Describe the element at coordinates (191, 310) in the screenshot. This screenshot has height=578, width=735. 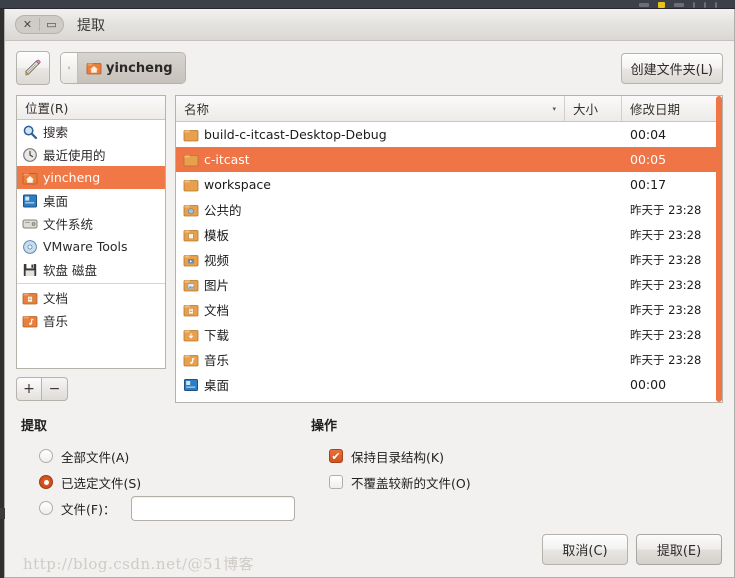
I see `documents-folder-icon` at that location.